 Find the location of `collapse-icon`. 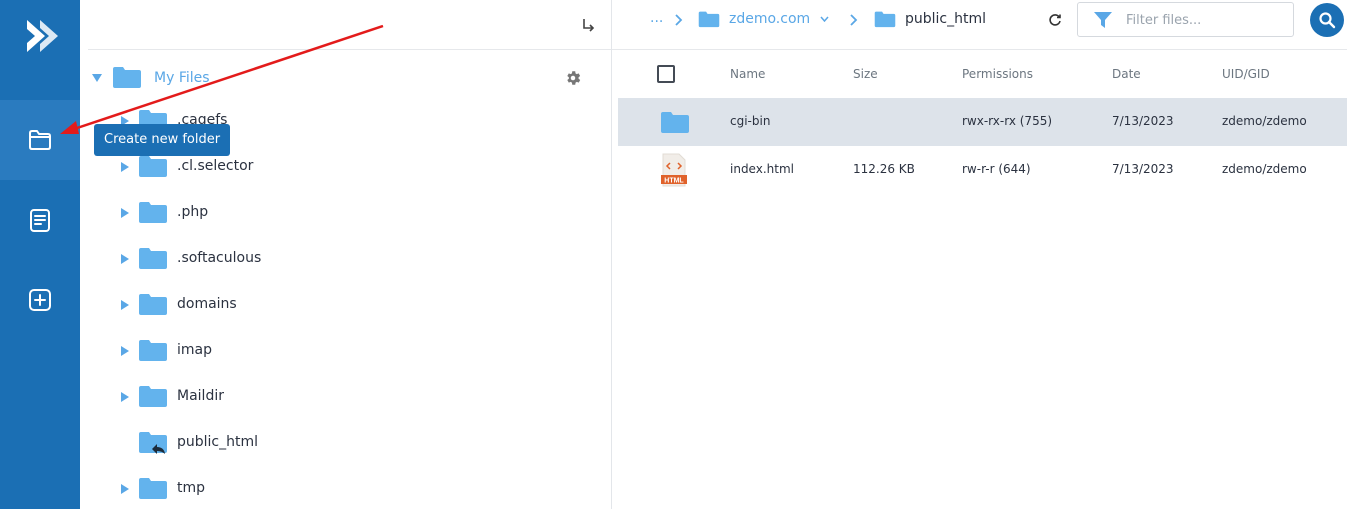

collapse-icon is located at coordinates (588, 25).